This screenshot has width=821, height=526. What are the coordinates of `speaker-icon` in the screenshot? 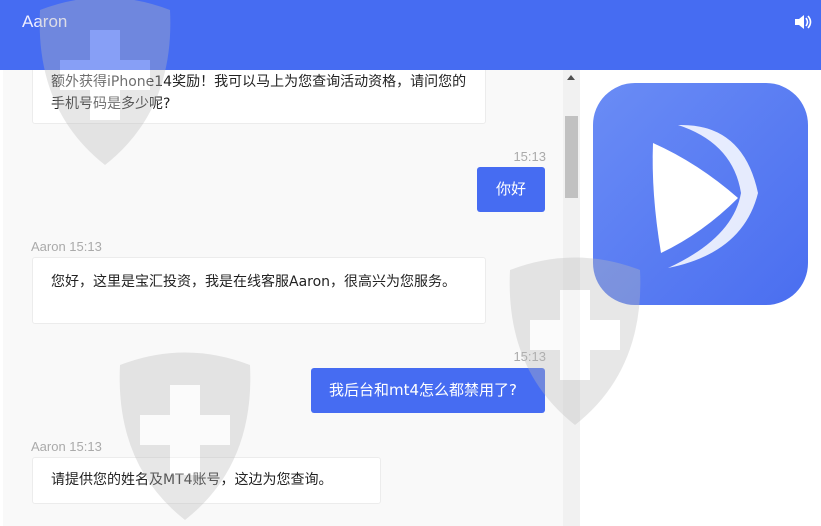 It's located at (803, 22).